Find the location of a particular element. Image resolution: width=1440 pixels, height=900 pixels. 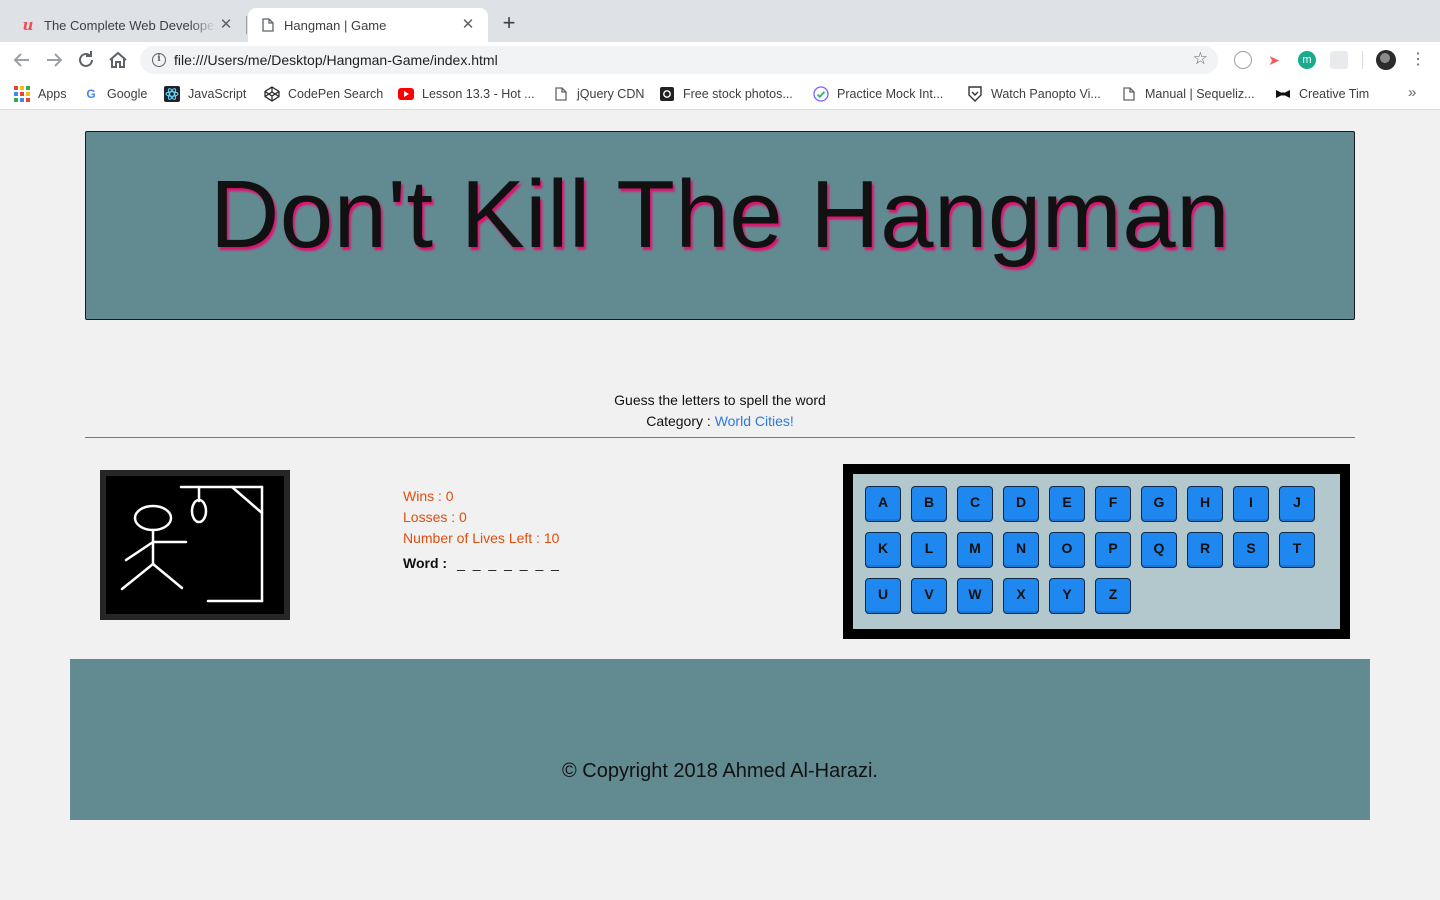

hangman-drawing is located at coordinates (192, 544).